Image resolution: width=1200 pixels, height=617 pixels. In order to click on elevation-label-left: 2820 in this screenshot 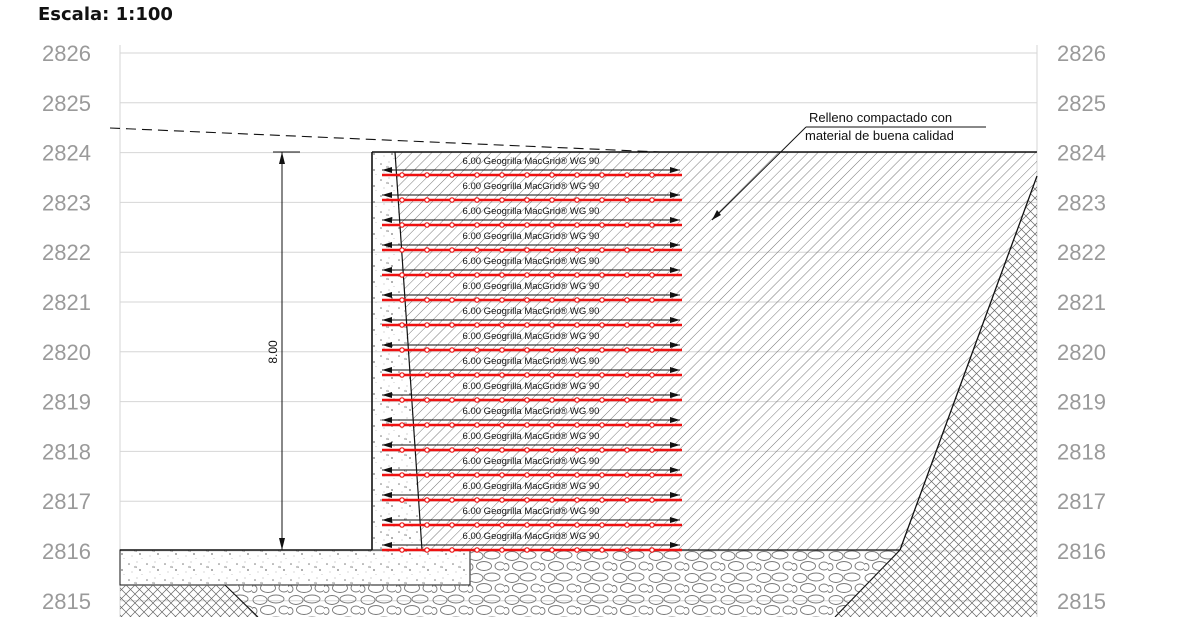, I will do `click(66, 352)`.